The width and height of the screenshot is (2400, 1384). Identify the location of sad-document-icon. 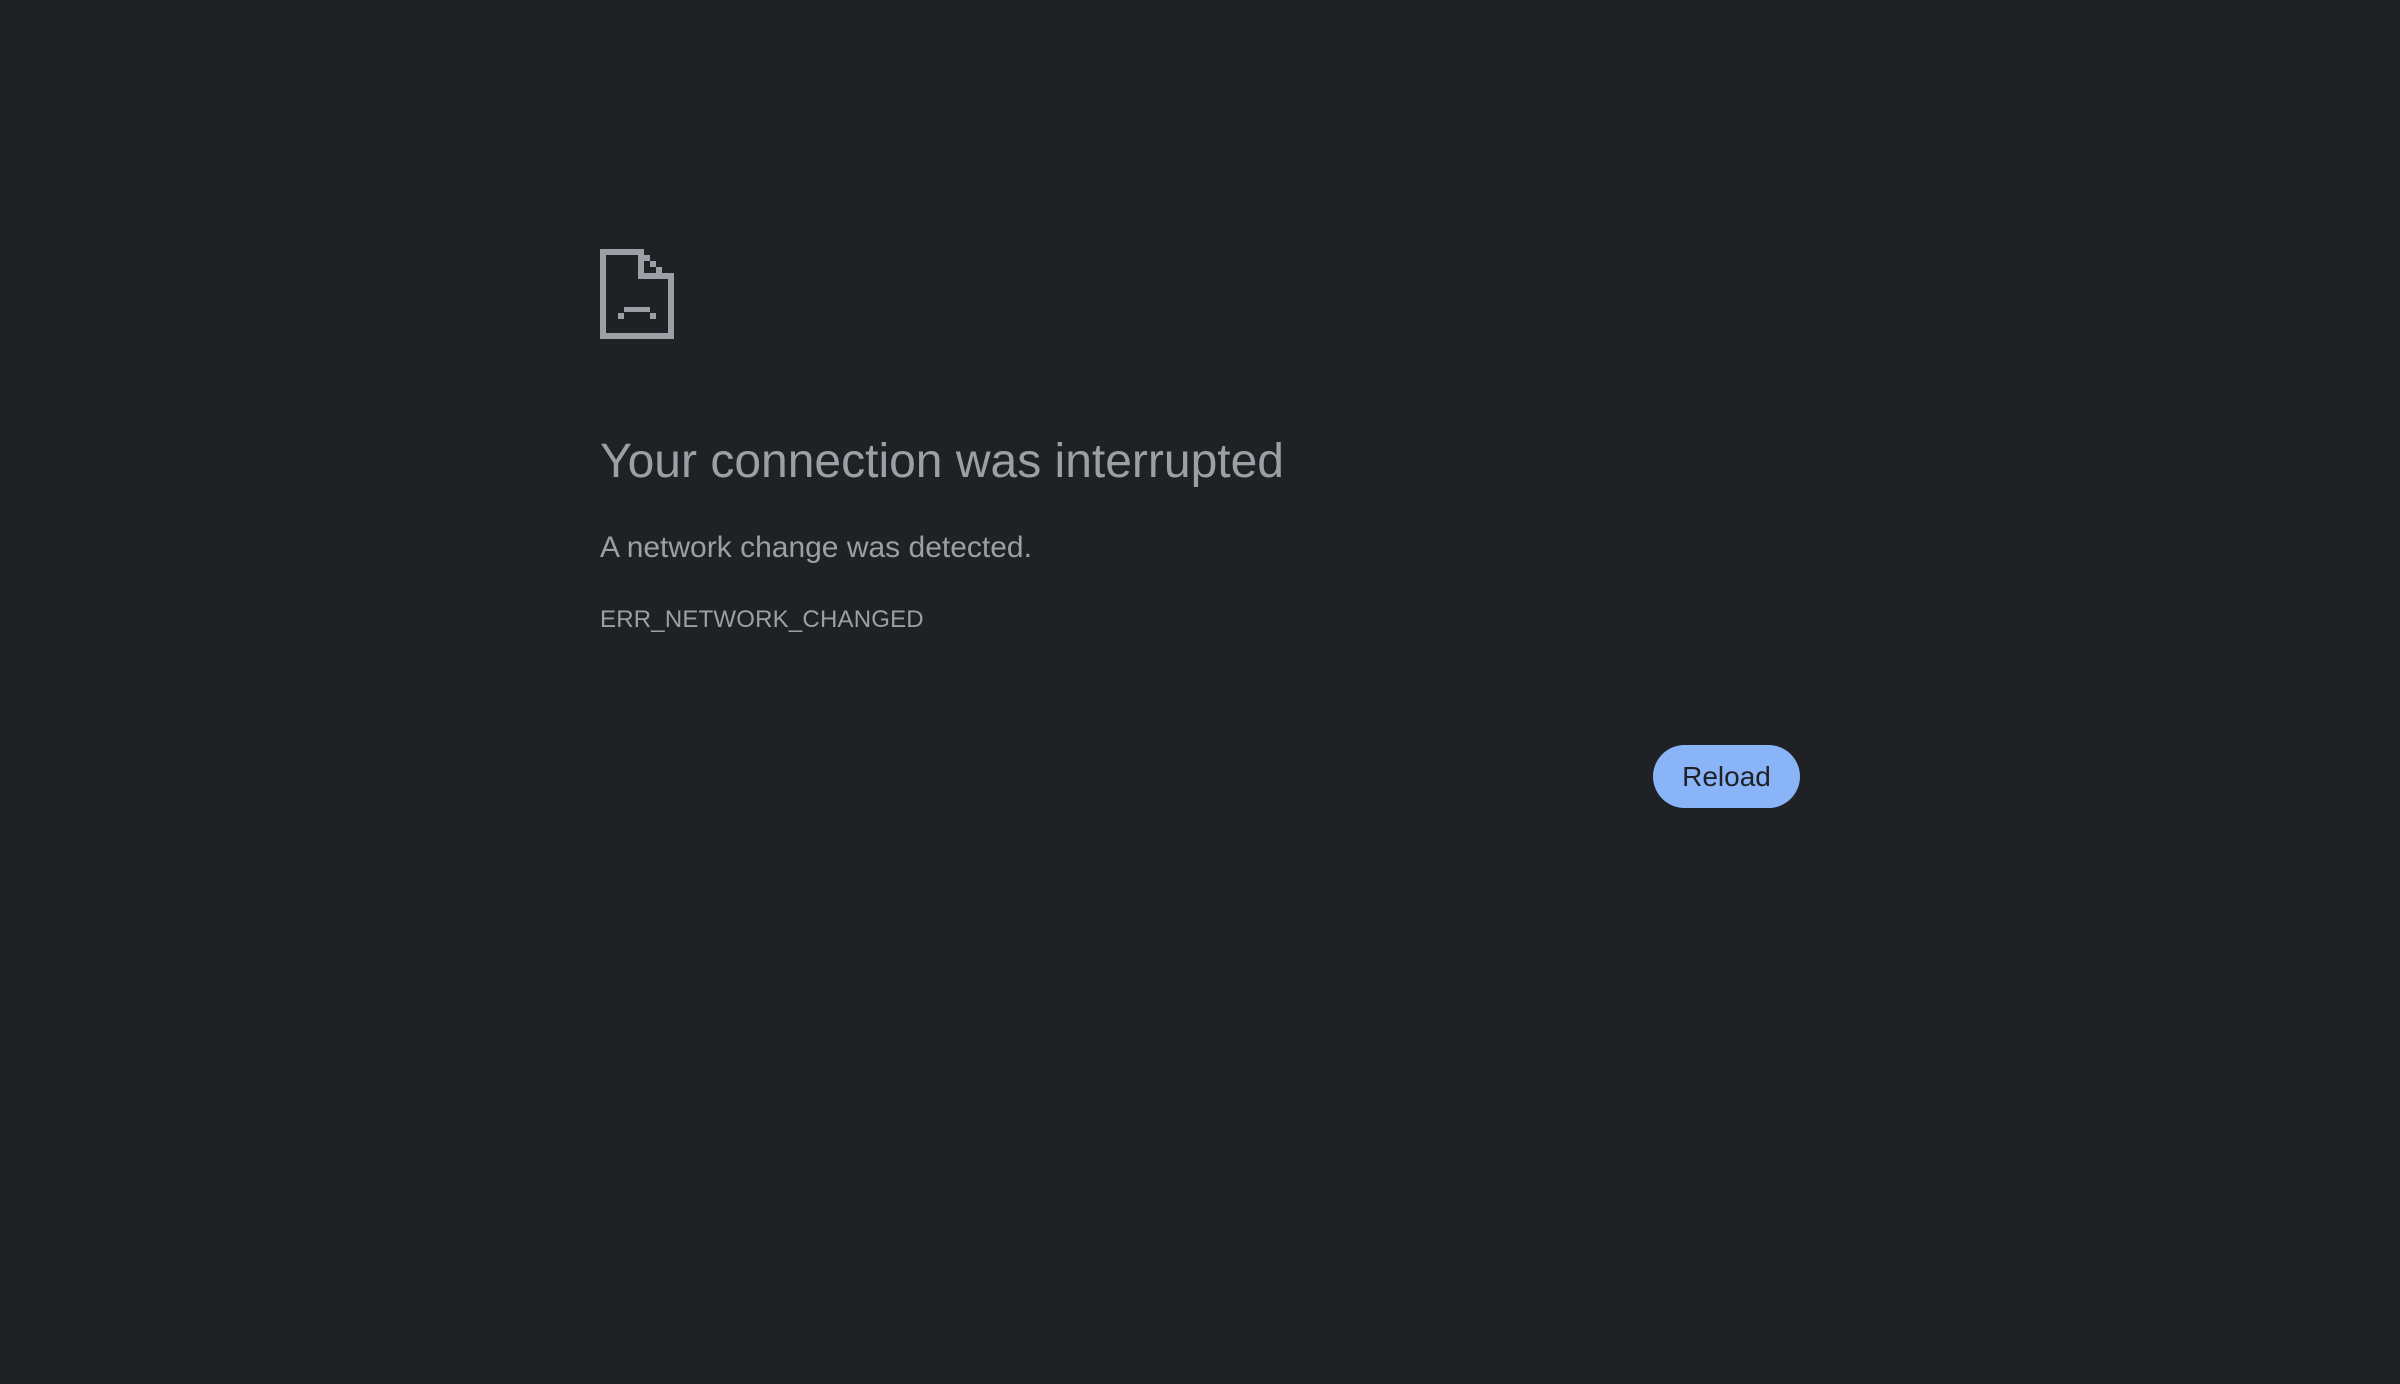
(637, 294).